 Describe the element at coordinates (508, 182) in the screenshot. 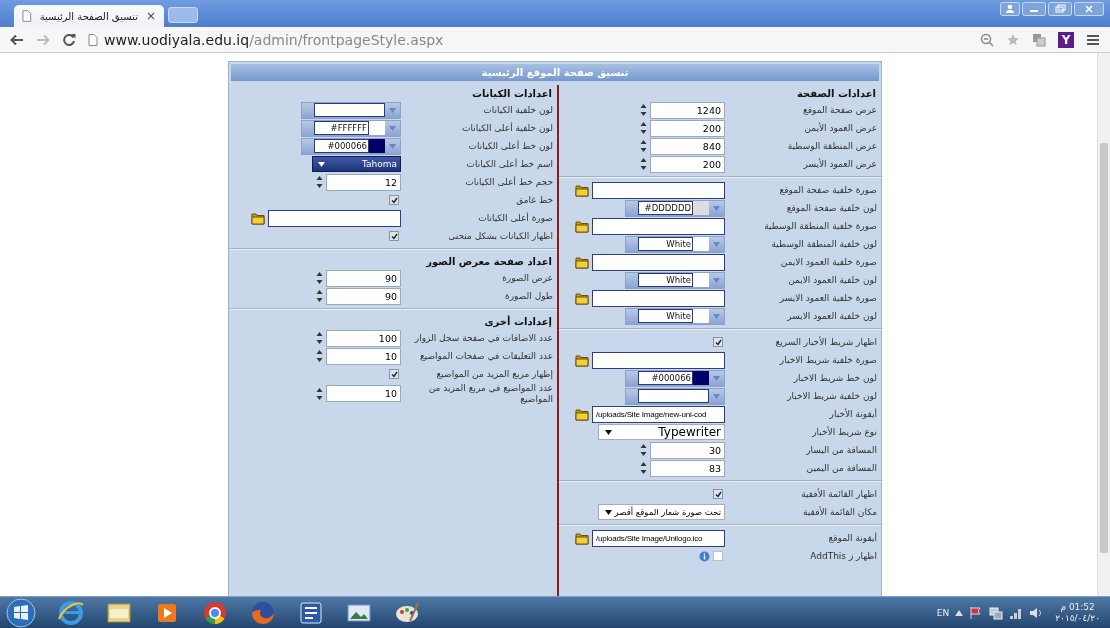

I see `field-label: حجم خط أعلى الكيانات` at that location.